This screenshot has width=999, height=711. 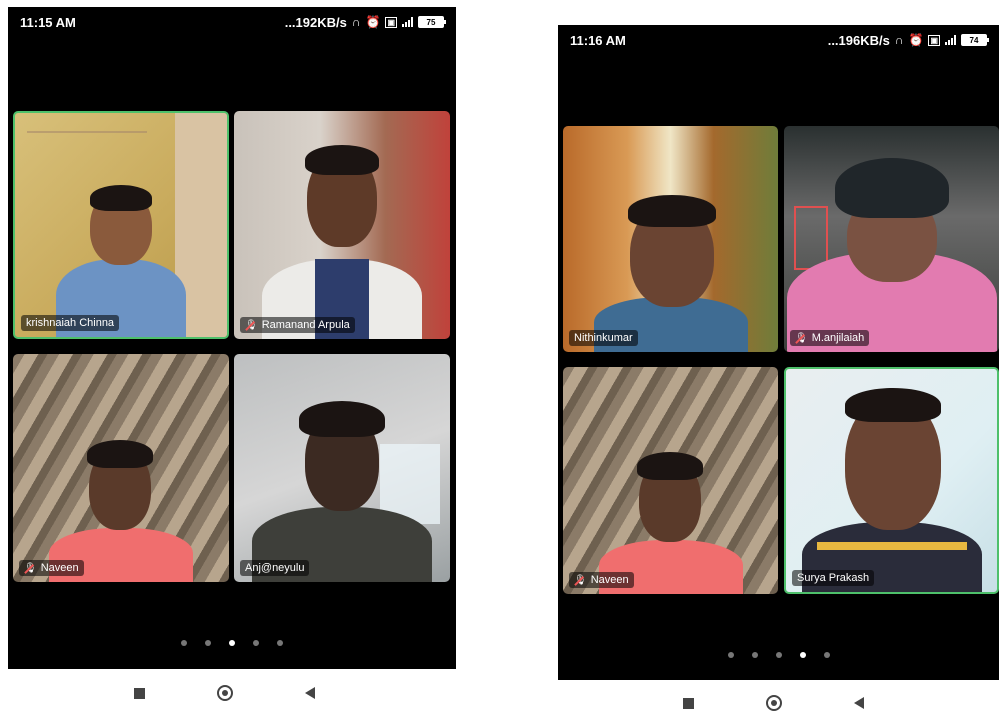 I want to click on participant-name: Surya Prakash, so click(x=833, y=578).